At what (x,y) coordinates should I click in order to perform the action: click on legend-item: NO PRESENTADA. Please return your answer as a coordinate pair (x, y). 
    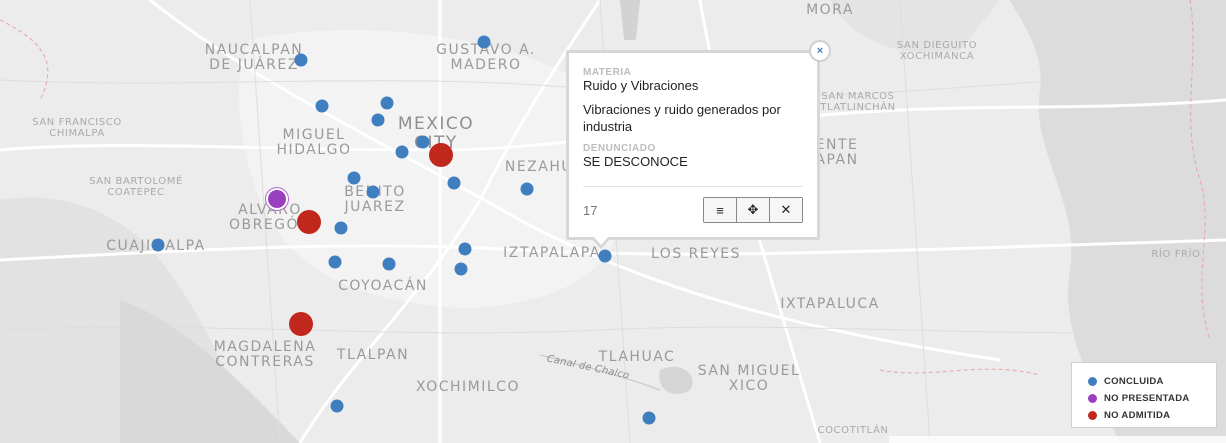
    Looking at the image, I should click on (1152, 398).